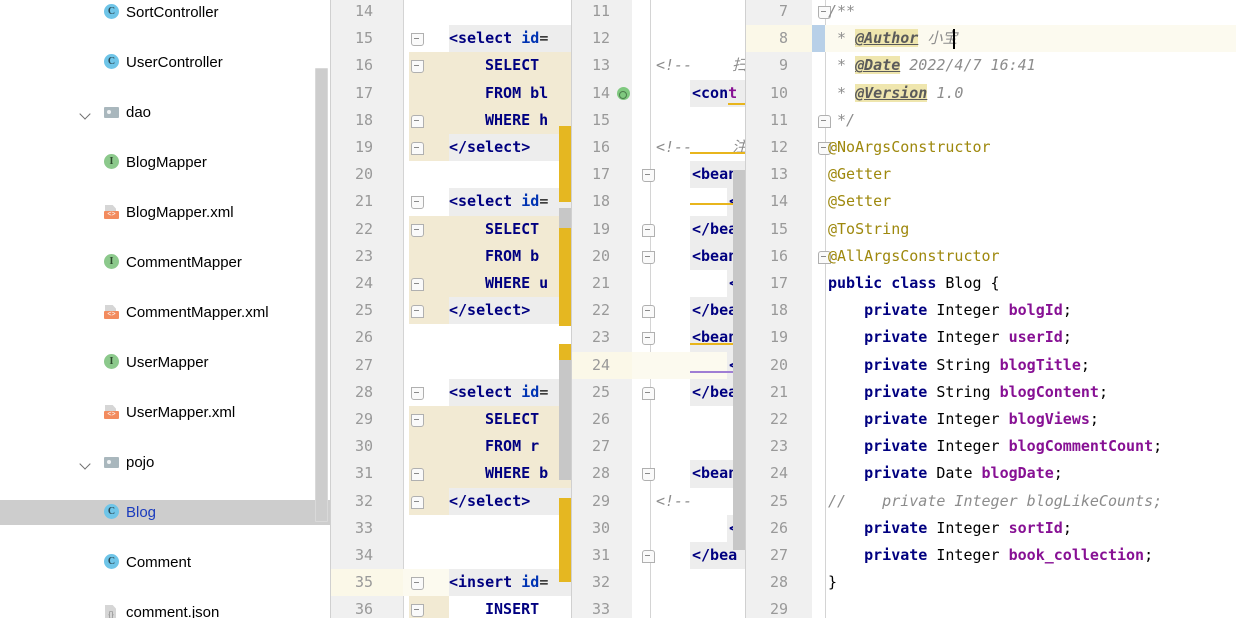  What do you see at coordinates (658, 392) in the screenshot?
I see `code-line: 25 </bea` at bounding box center [658, 392].